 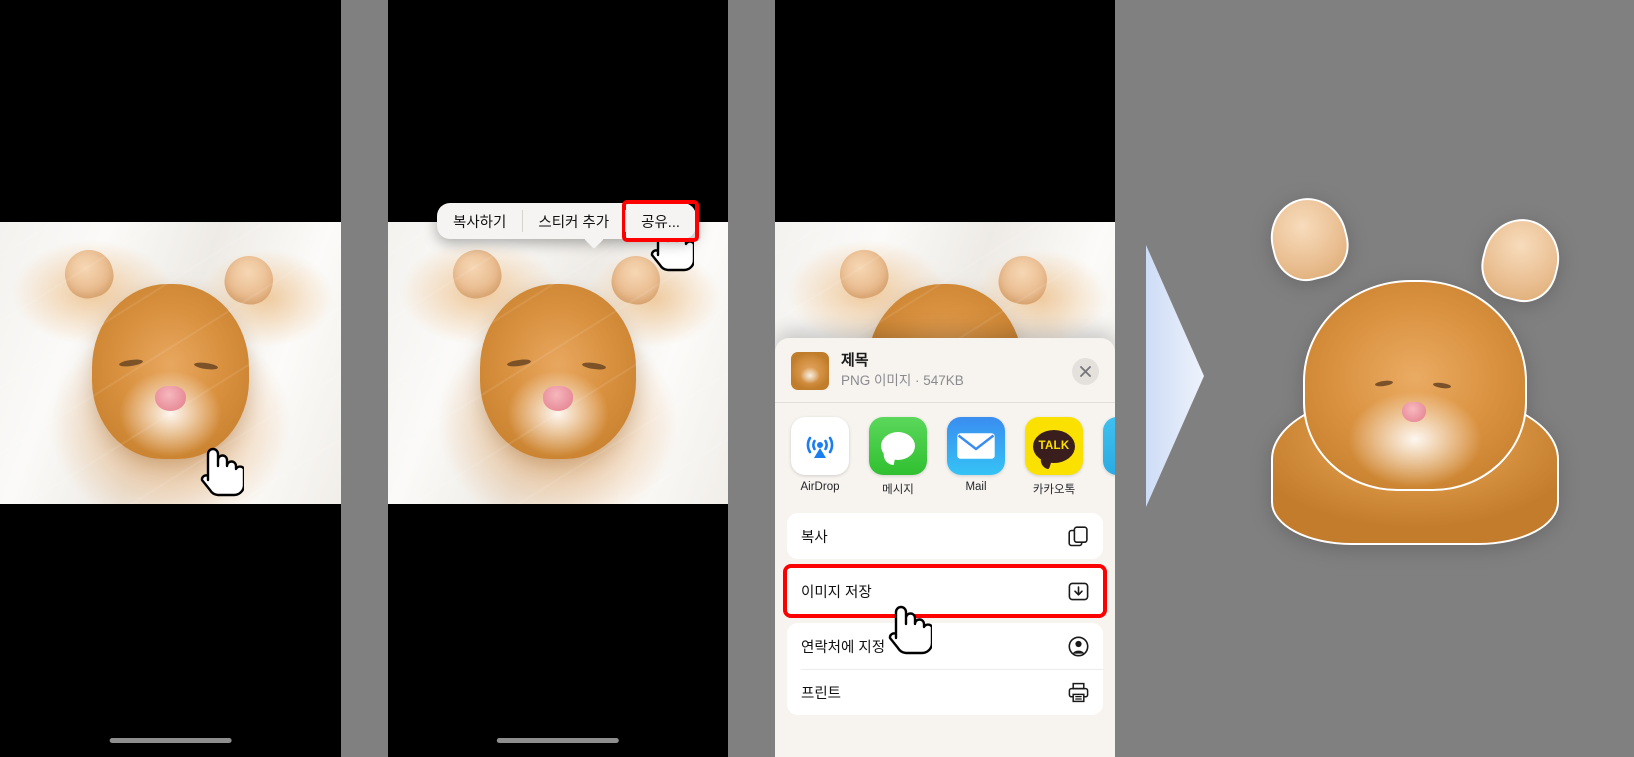 What do you see at coordinates (945, 692) in the screenshot?
I see `action-row-print: 프린트` at bounding box center [945, 692].